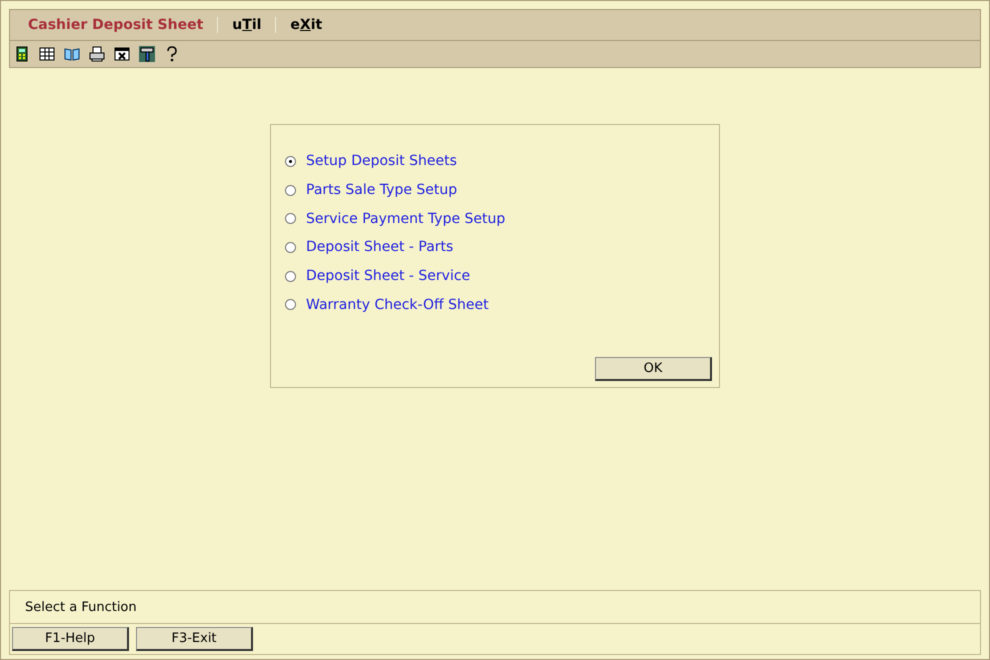  I want to click on printer-icon, so click(97, 54).